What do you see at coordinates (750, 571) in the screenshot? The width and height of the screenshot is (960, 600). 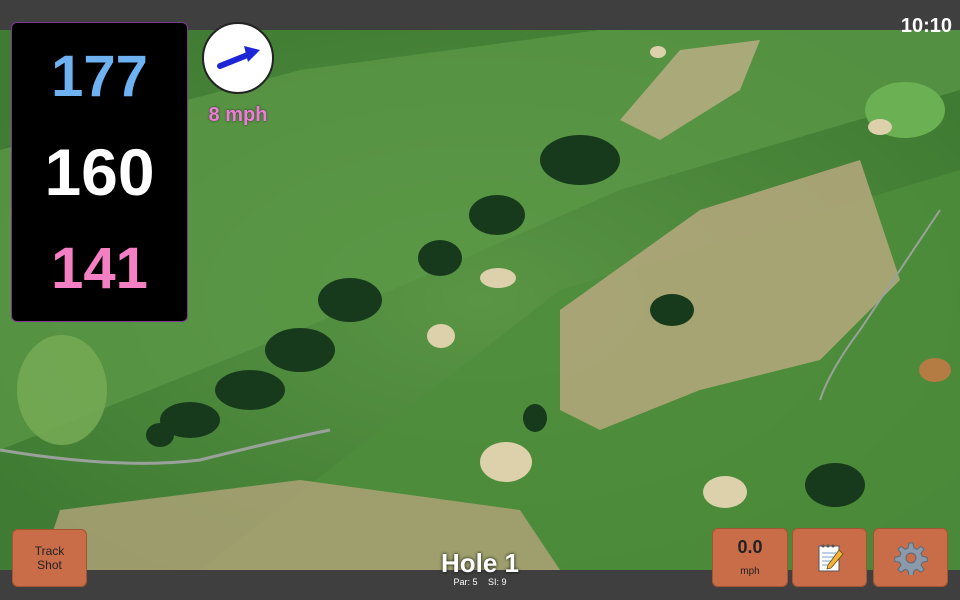 I see `speed-unit: mph` at bounding box center [750, 571].